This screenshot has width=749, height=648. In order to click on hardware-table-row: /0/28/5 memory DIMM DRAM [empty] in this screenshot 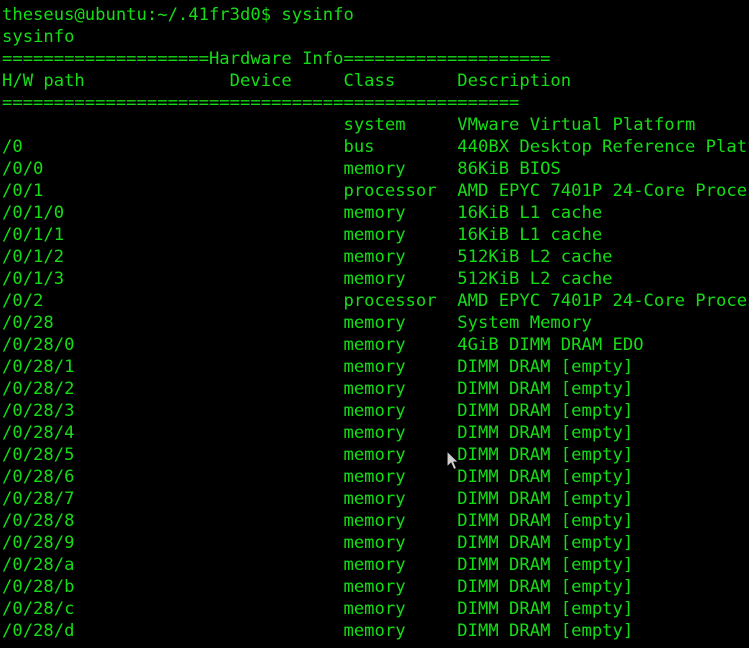, I will do `click(318, 455)`.